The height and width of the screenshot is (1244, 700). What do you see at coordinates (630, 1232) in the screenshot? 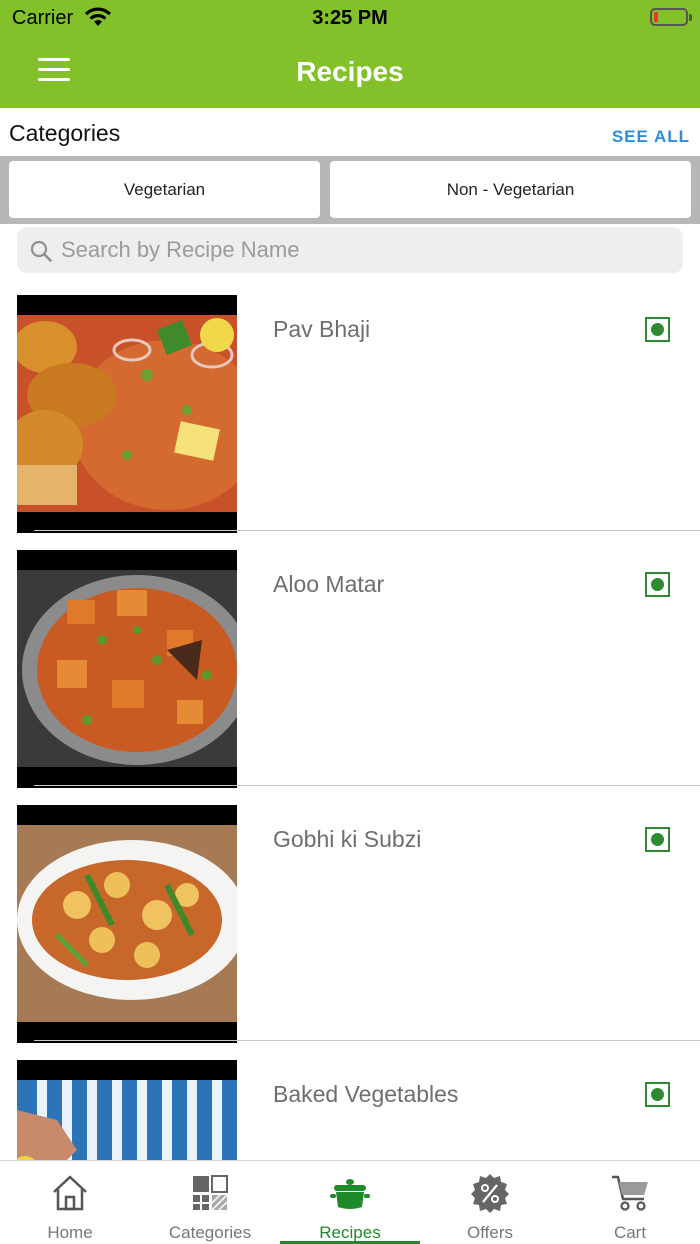
I see `tab-label: Cart` at bounding box center [630, 1232].